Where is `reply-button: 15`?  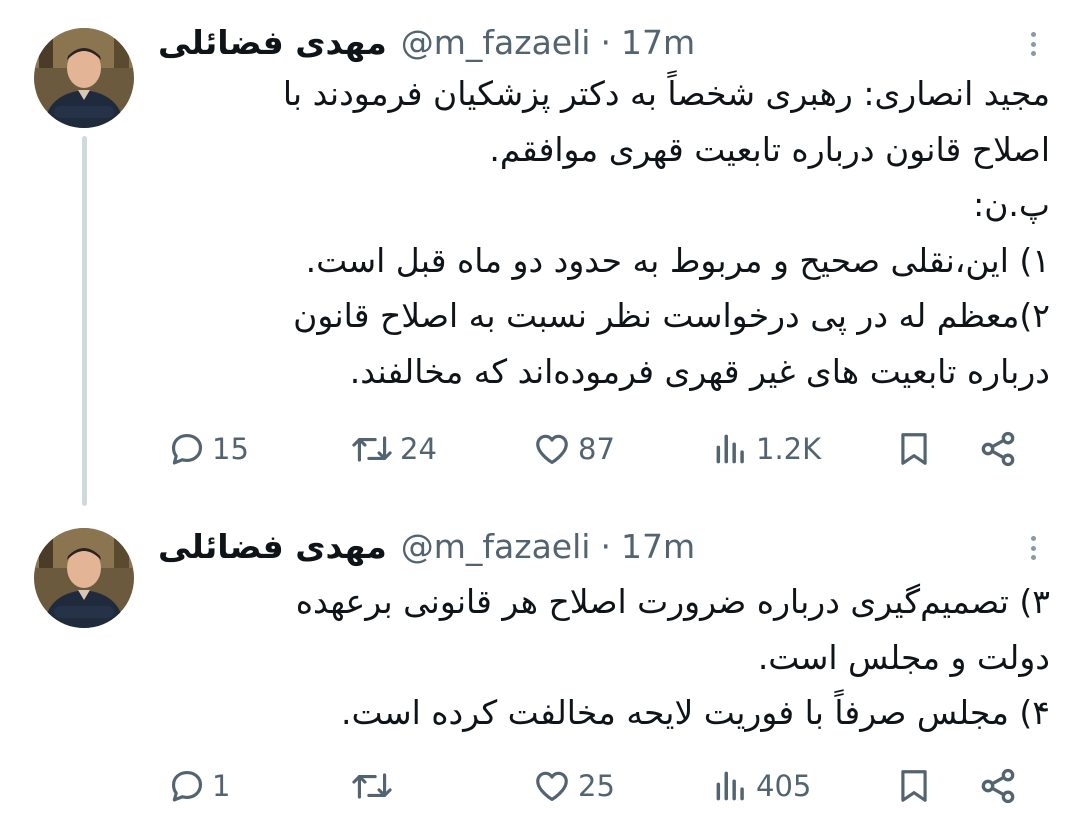 reply-button: 15 is located at coordinates (208, 449).